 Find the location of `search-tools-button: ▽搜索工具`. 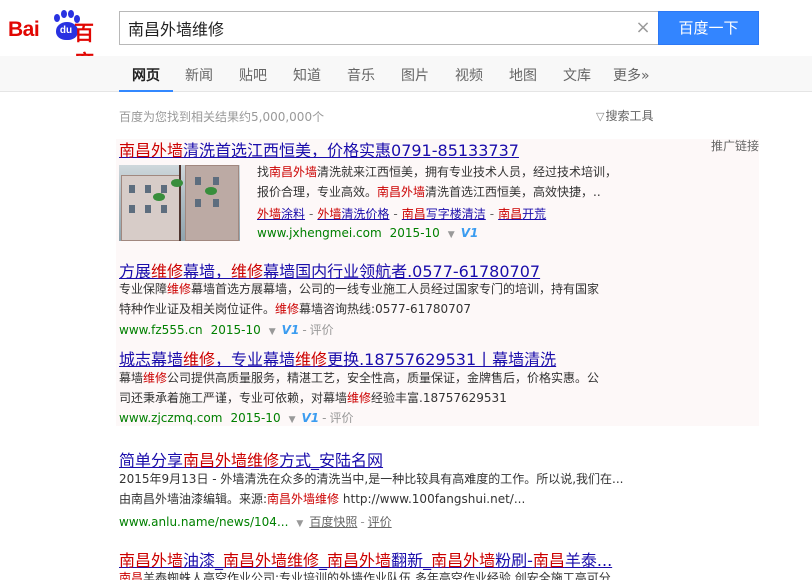

search-tools-button: ▽搜索工具 is located at coordinates (624, 115).